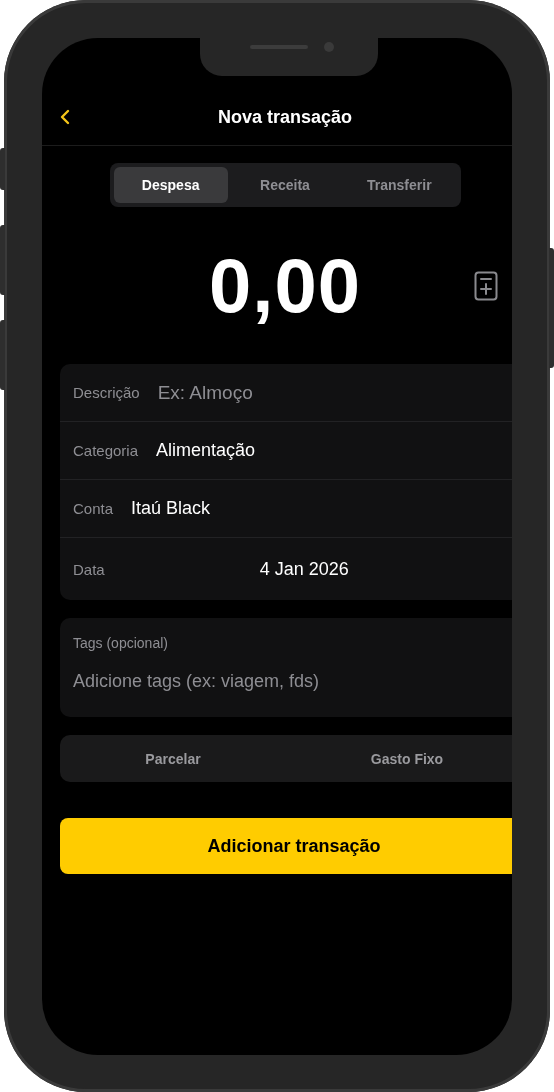 The width and height of the screenshot is (554, 1092). I want to click on calculator-icon, so click(486, 286).